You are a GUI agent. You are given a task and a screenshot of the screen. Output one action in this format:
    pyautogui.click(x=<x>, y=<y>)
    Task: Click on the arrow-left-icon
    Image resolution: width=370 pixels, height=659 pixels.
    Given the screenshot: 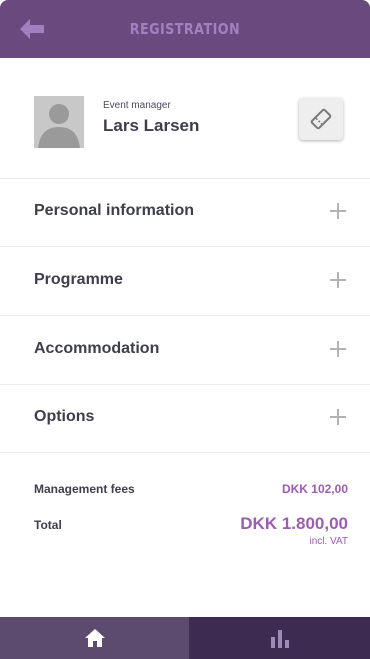 What is the action you would take?
    pyautogui.click(x=32, y=29)
    